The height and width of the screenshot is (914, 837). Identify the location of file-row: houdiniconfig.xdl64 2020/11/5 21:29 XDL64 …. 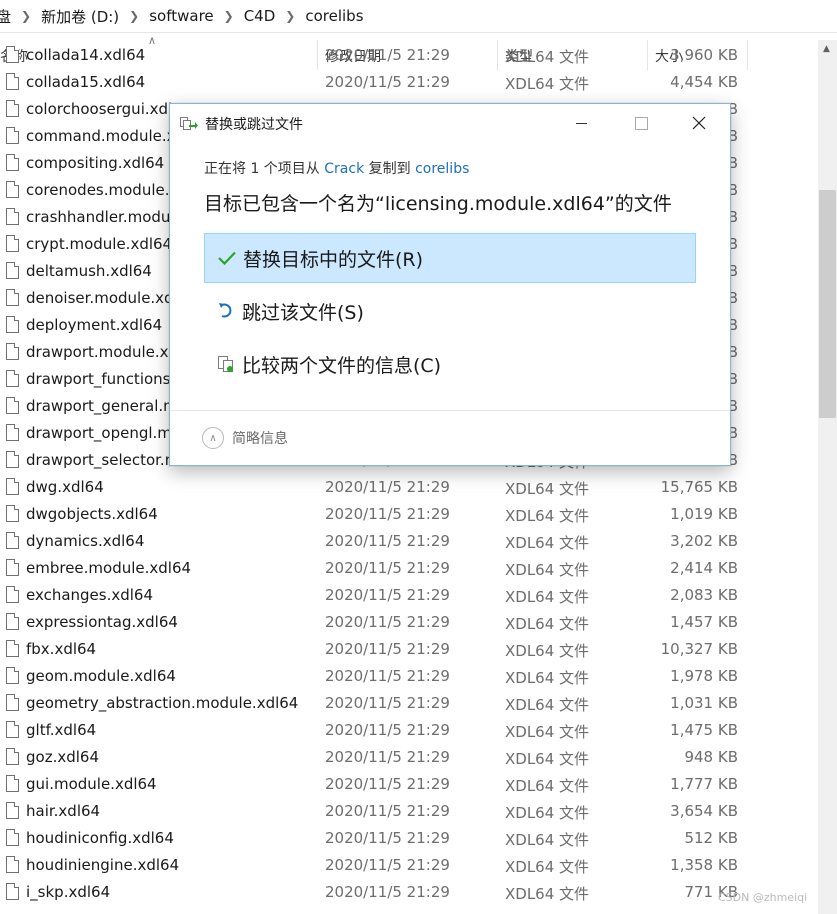
(409, 839).